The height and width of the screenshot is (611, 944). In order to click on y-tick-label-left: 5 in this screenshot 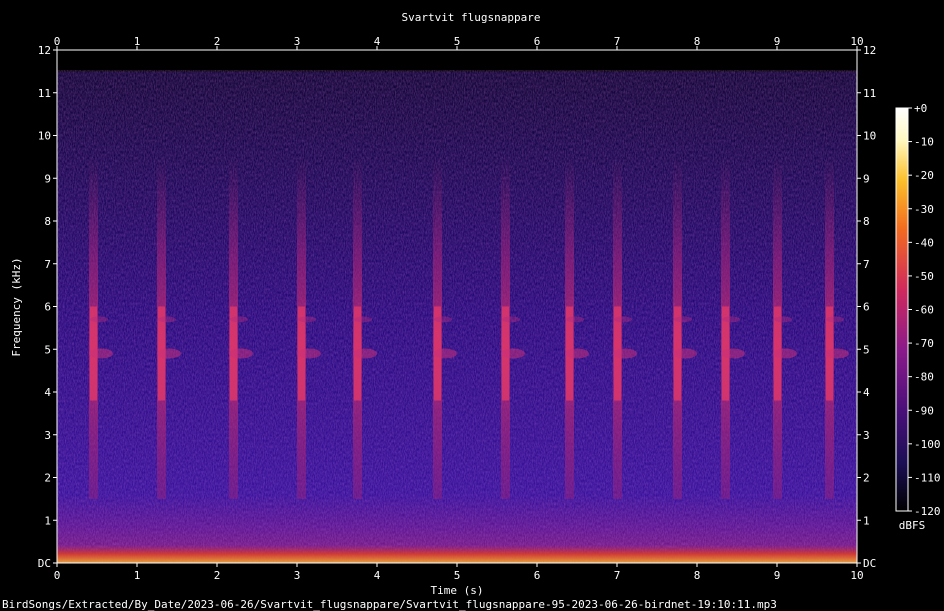, I will do `click(47, 349)`.